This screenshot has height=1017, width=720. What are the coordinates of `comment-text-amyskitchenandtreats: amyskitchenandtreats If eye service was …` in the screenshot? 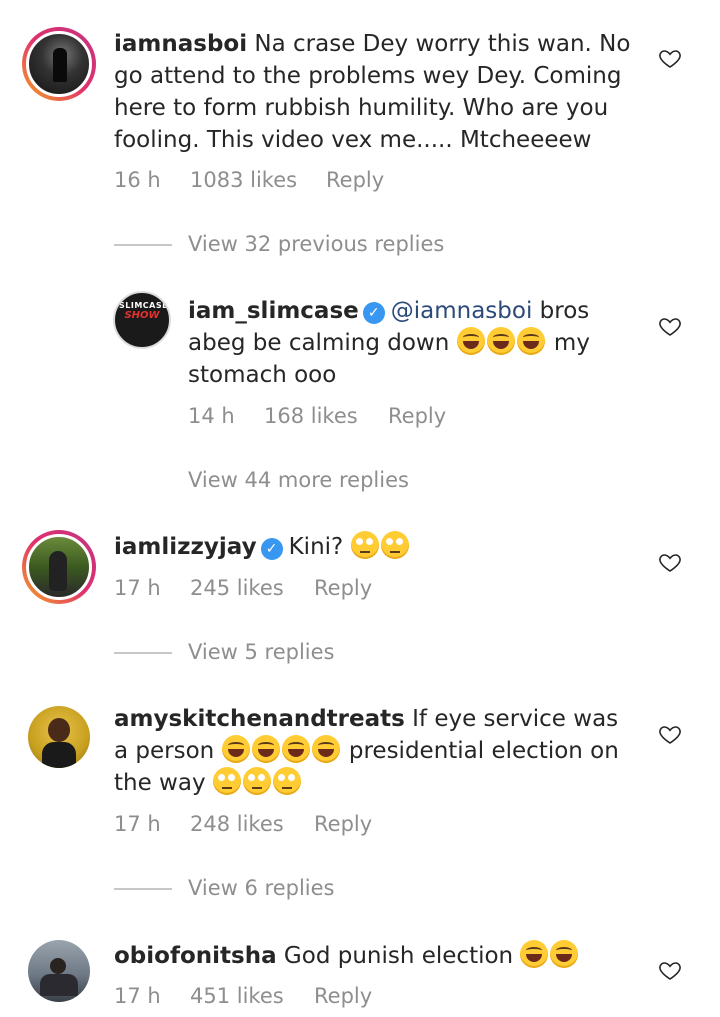 It's located at (374, 751).